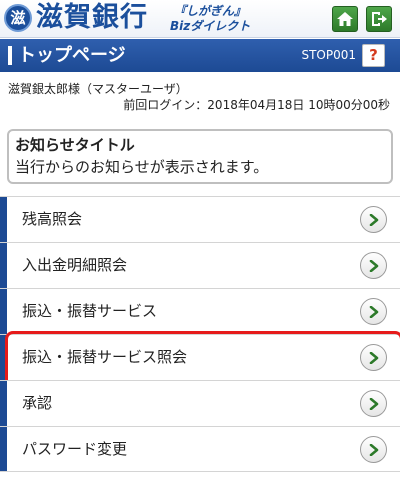 The image size is (400, 497). I want to click on title-bar: トップページ STOP001, so click(200, 55).